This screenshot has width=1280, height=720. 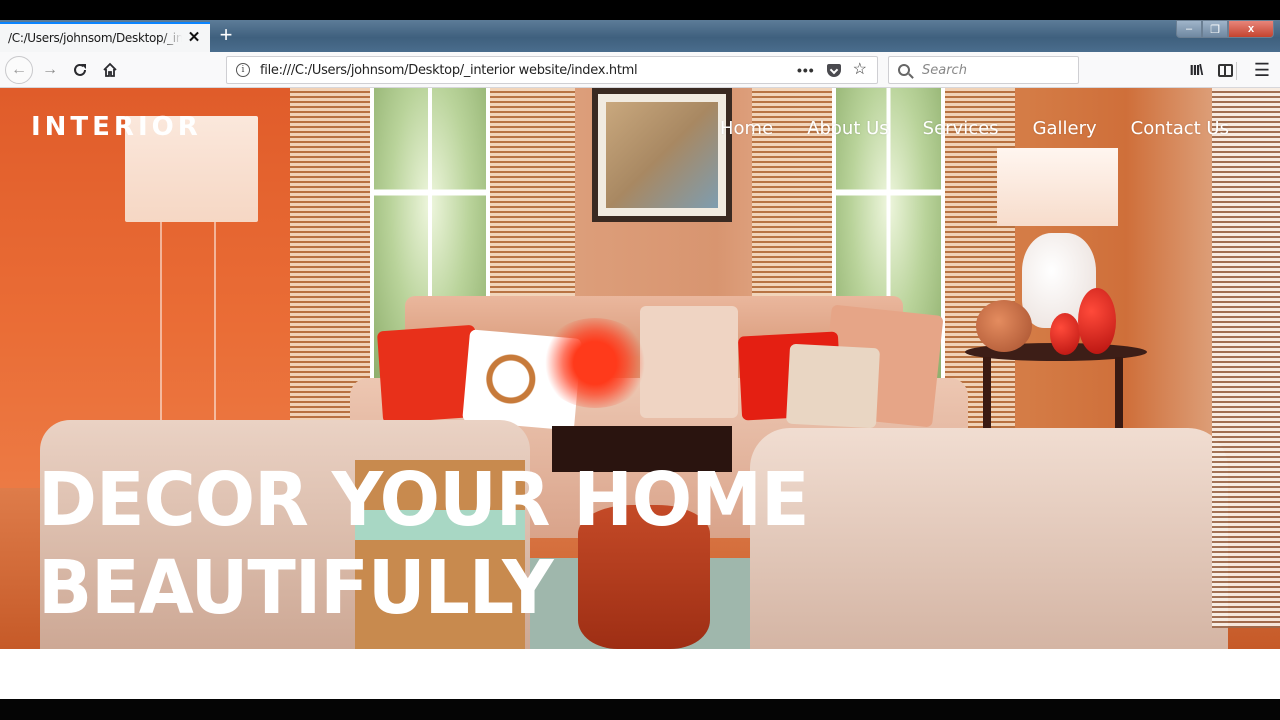 I want to click on back-button: ←, so click(x=19, y=70).